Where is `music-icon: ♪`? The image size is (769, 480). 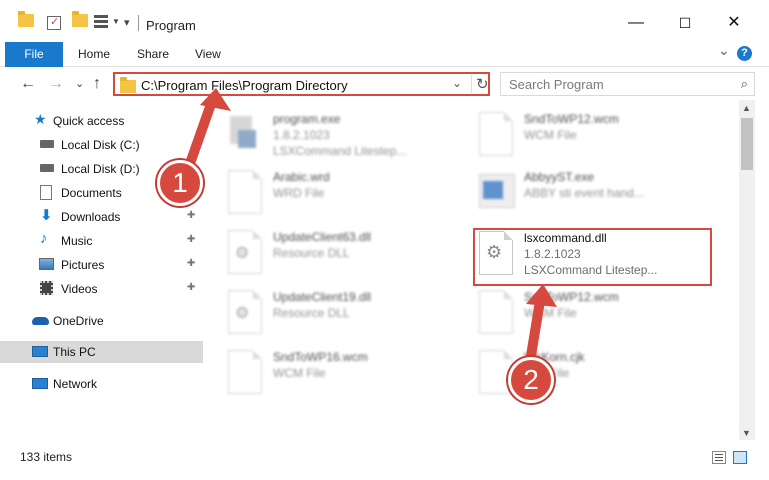 music-icon: ♪ is located at coordinates (44, 238).